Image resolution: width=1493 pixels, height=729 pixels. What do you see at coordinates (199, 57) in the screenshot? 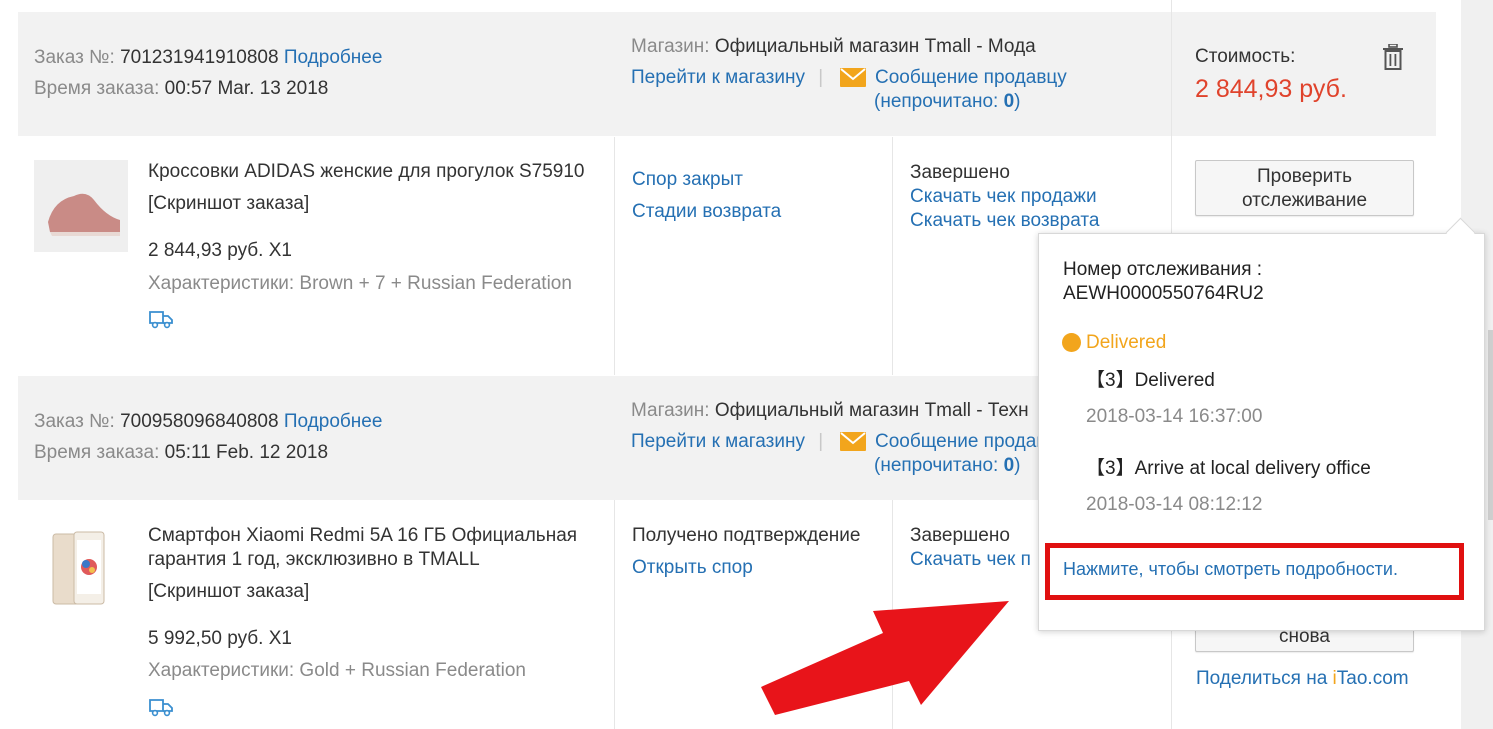
I see `order-number: 701231941910808` at bounding box center [199, 57].